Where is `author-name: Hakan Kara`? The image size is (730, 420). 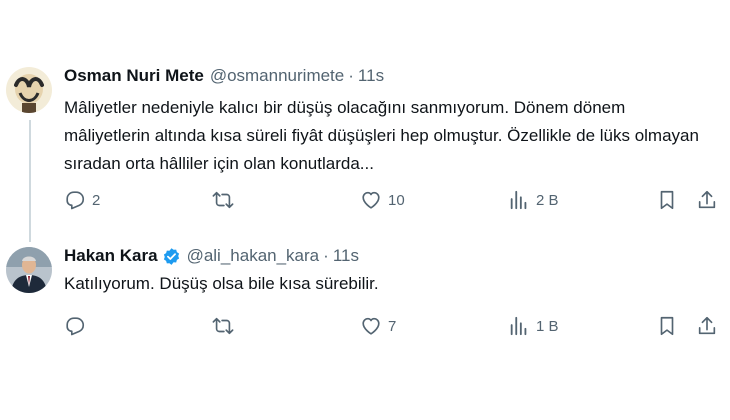 author-name: Hakan Kara is located at coordinates (111, 256).